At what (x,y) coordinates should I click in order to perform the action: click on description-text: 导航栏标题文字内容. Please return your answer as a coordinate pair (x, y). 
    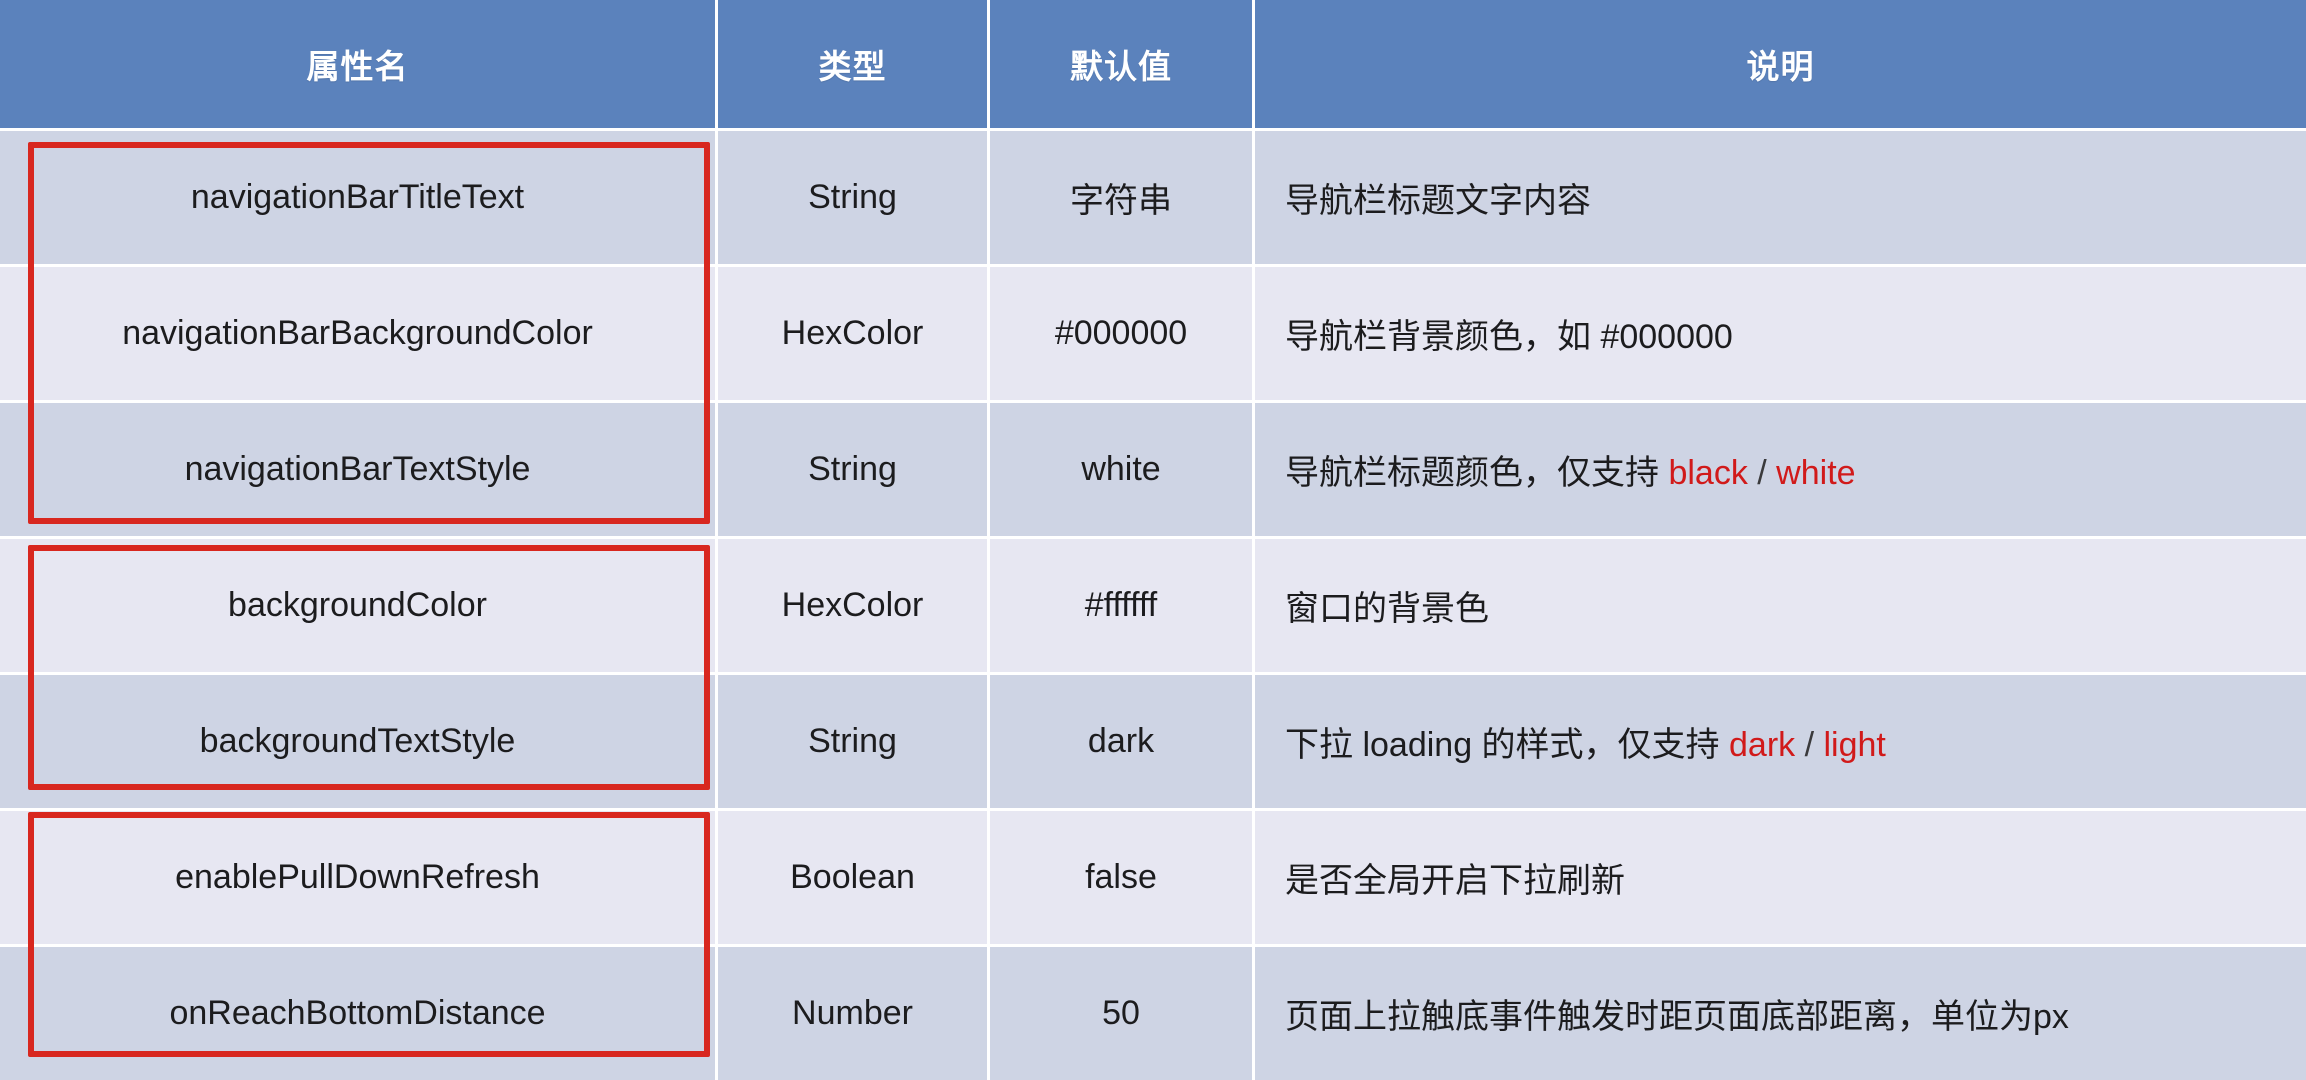
    Looking at the image, I should click on (1438, 201).